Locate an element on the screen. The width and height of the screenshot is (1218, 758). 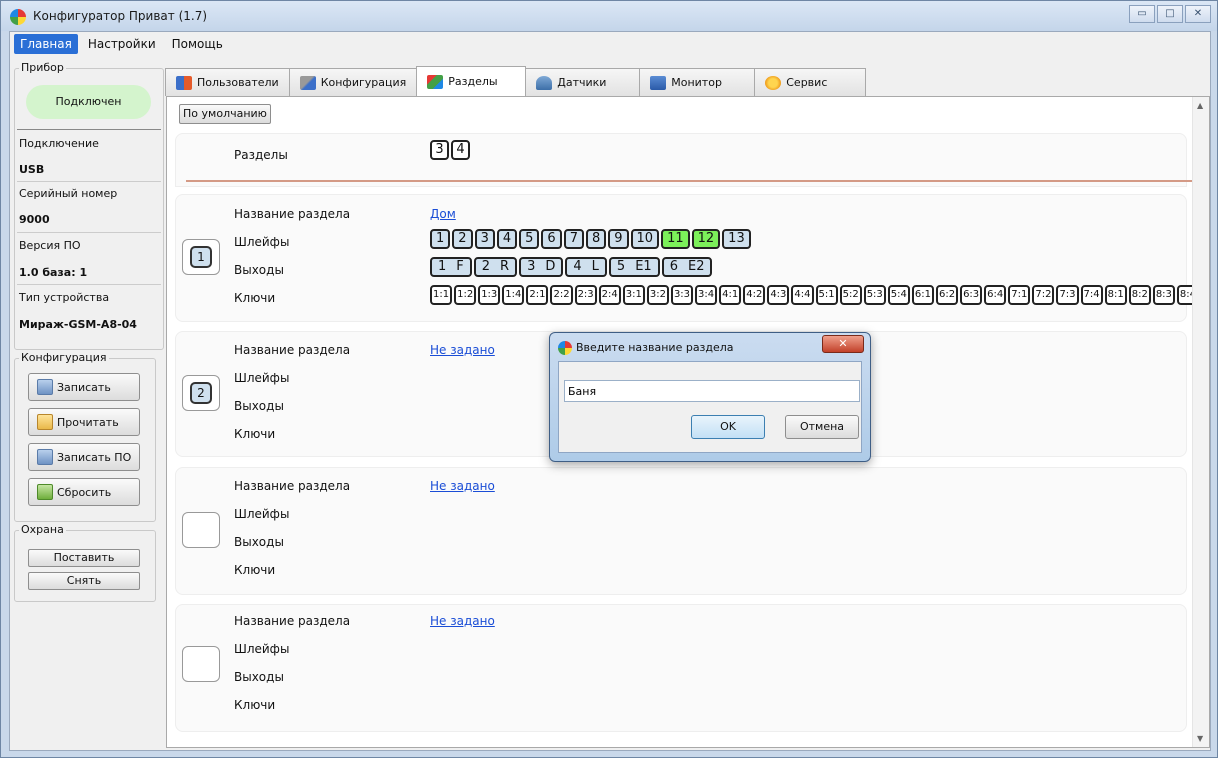
loop-chip: 6 is located at coordinates (551, 239).